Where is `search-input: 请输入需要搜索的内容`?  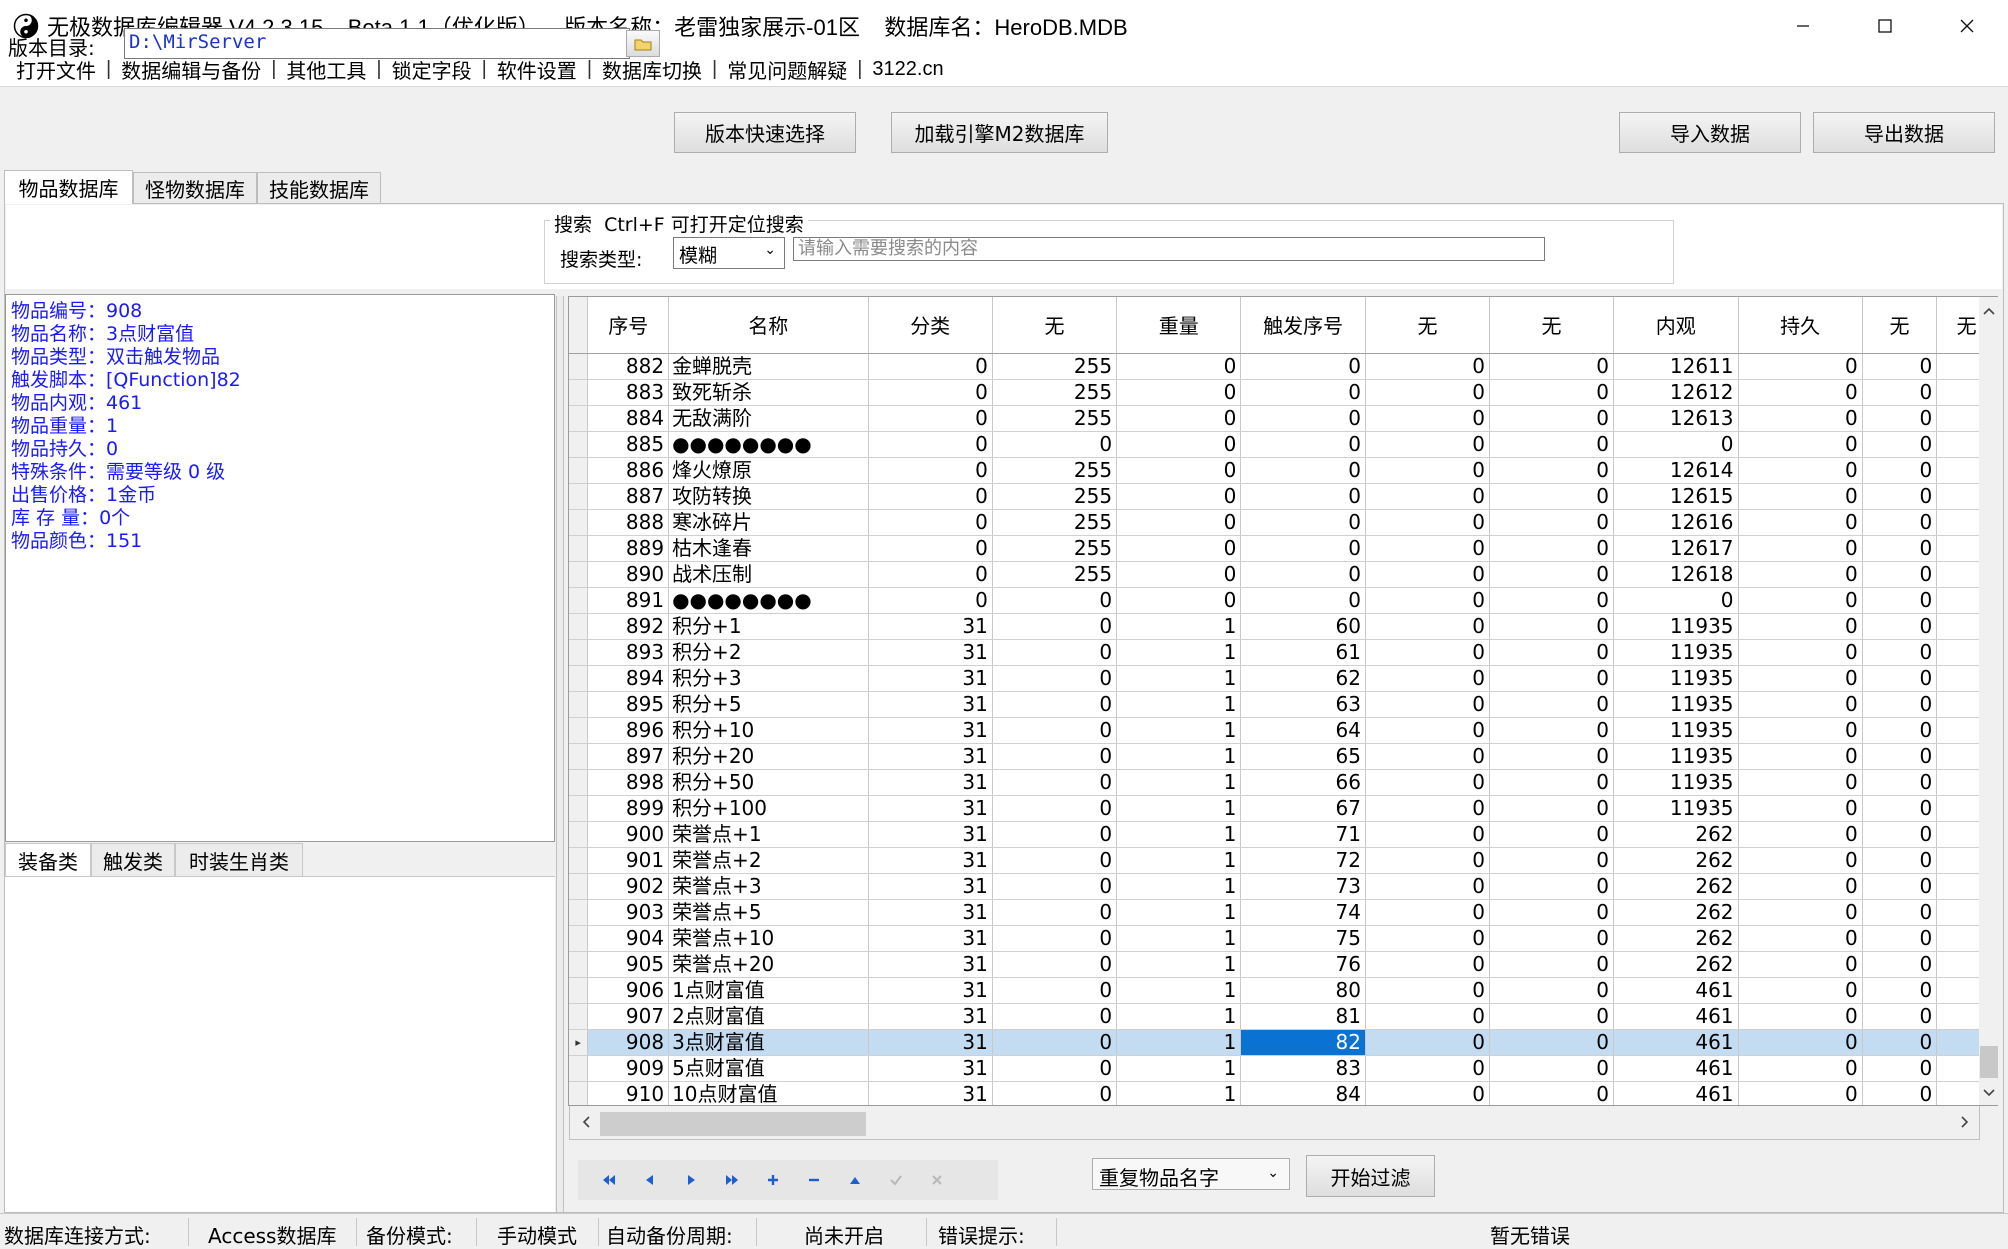
search-input: 请输入需要搜索的内容 is located at coordinates (1169, 249).